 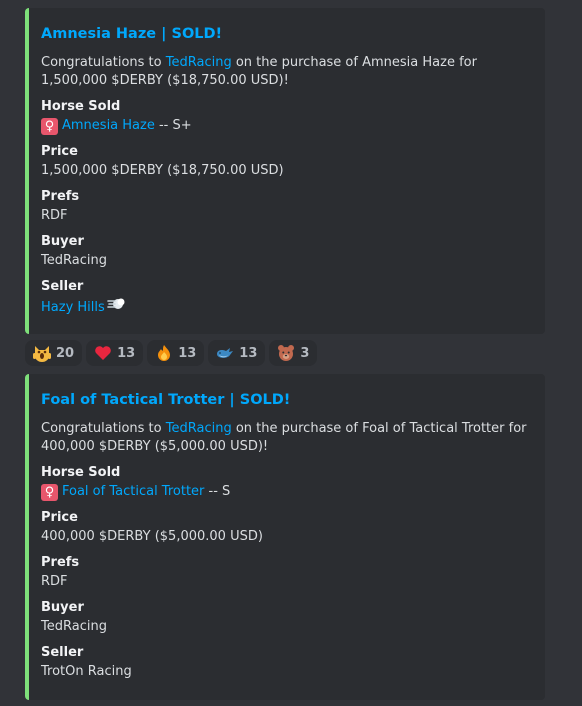 I want to click on field-value: Hazy Hills, so click(x=285, y=307).